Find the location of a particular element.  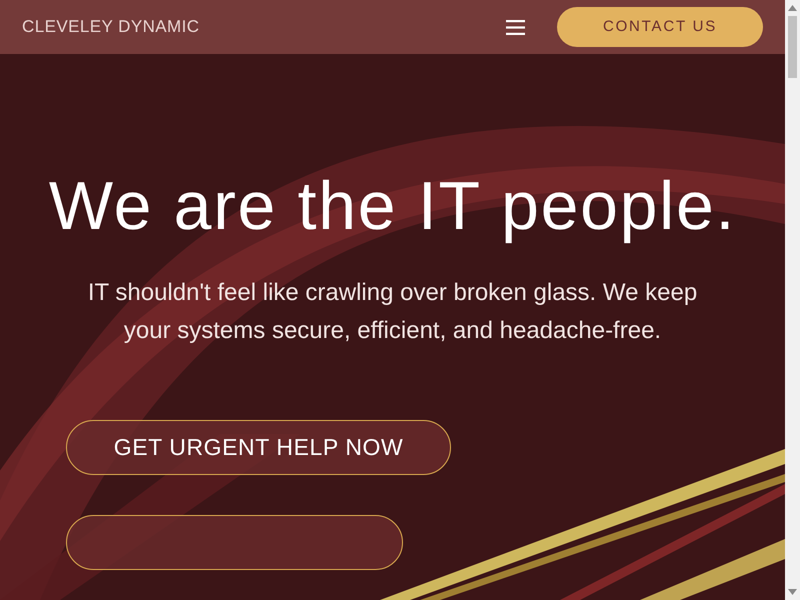

scroll-up-icon is located at coordinates (792, 8).